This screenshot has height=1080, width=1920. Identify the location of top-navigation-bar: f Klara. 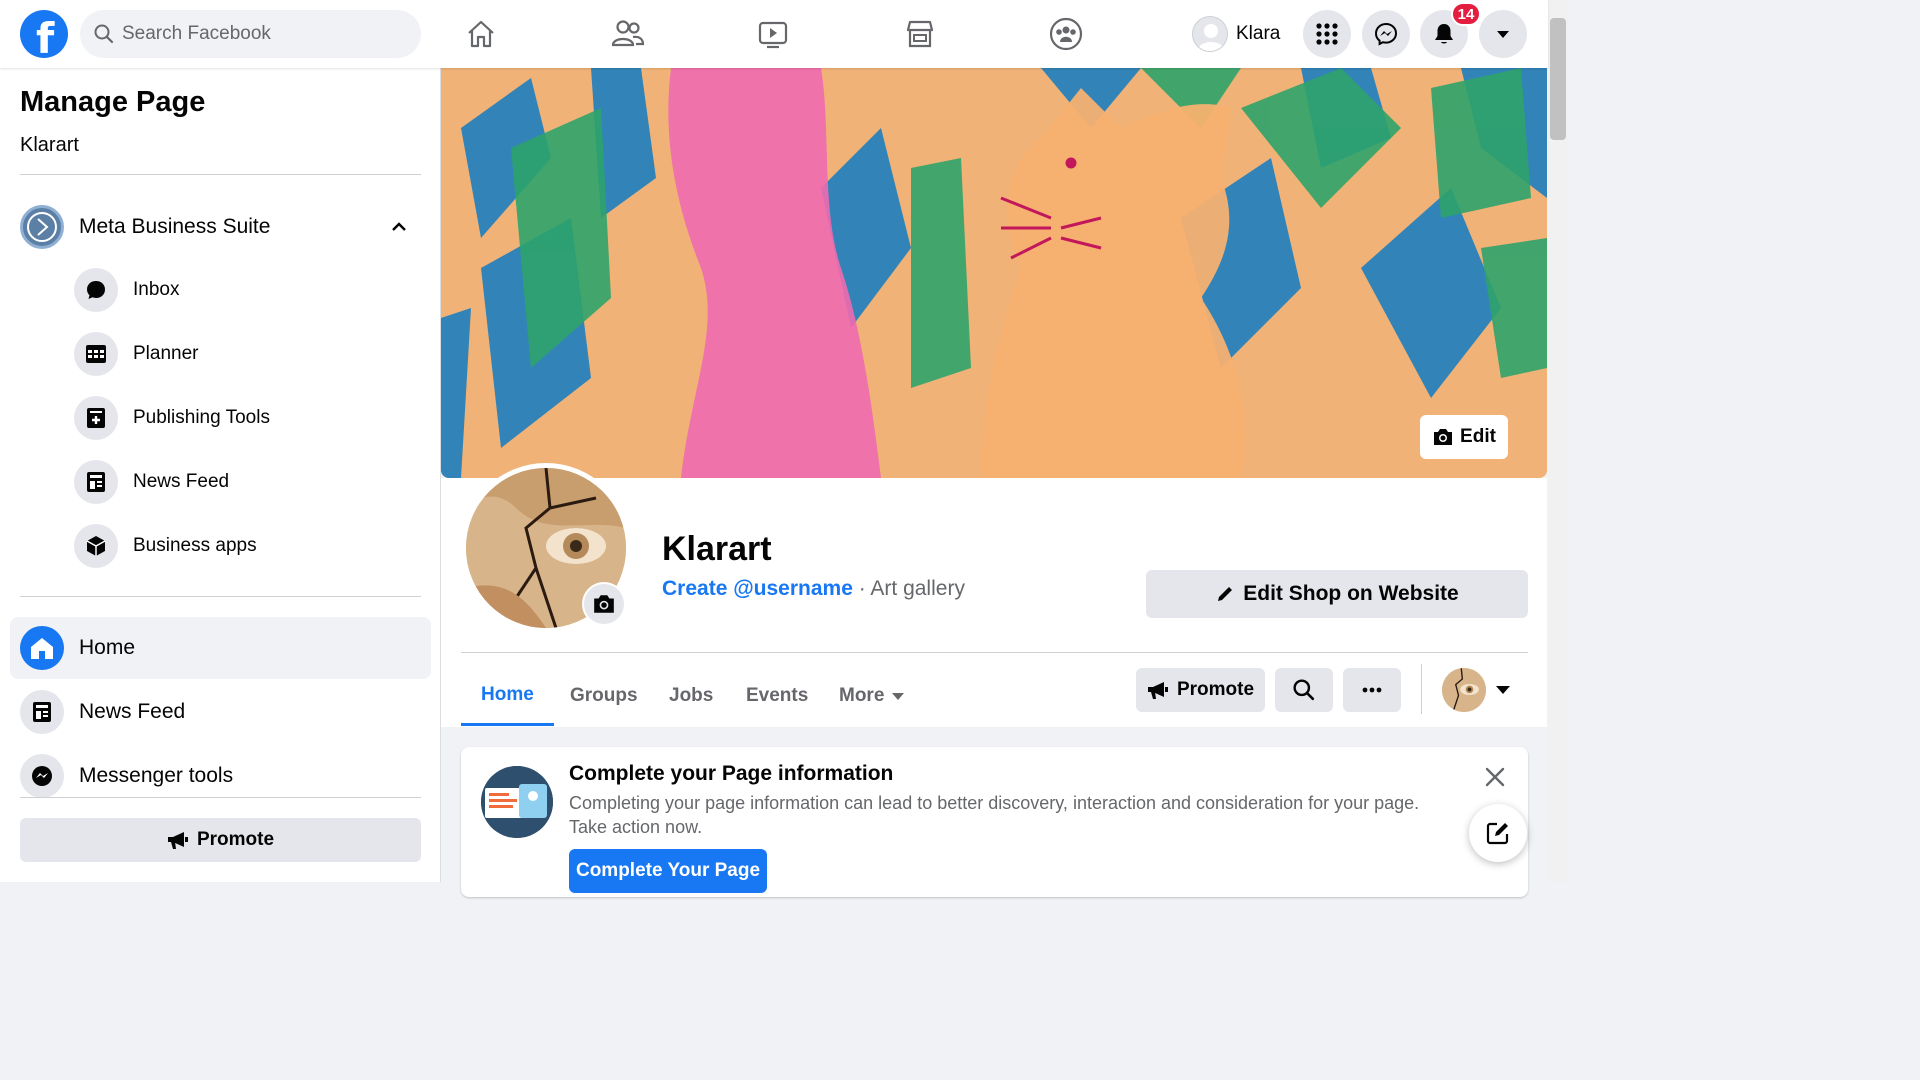
(774, 34).